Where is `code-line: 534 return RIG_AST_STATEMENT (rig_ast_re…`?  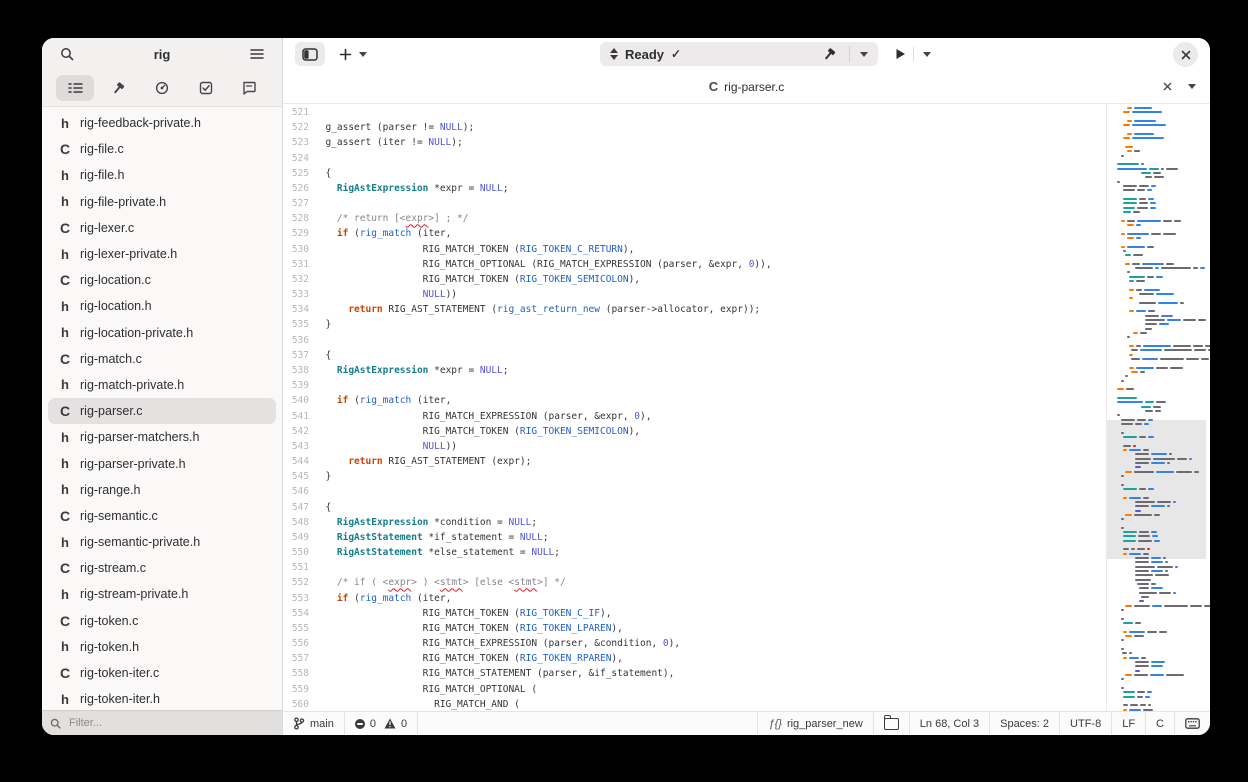 code-line: 534 return RIG_AST_STATEMENT (rig_ast_re… is located at coordinates (691, 309).